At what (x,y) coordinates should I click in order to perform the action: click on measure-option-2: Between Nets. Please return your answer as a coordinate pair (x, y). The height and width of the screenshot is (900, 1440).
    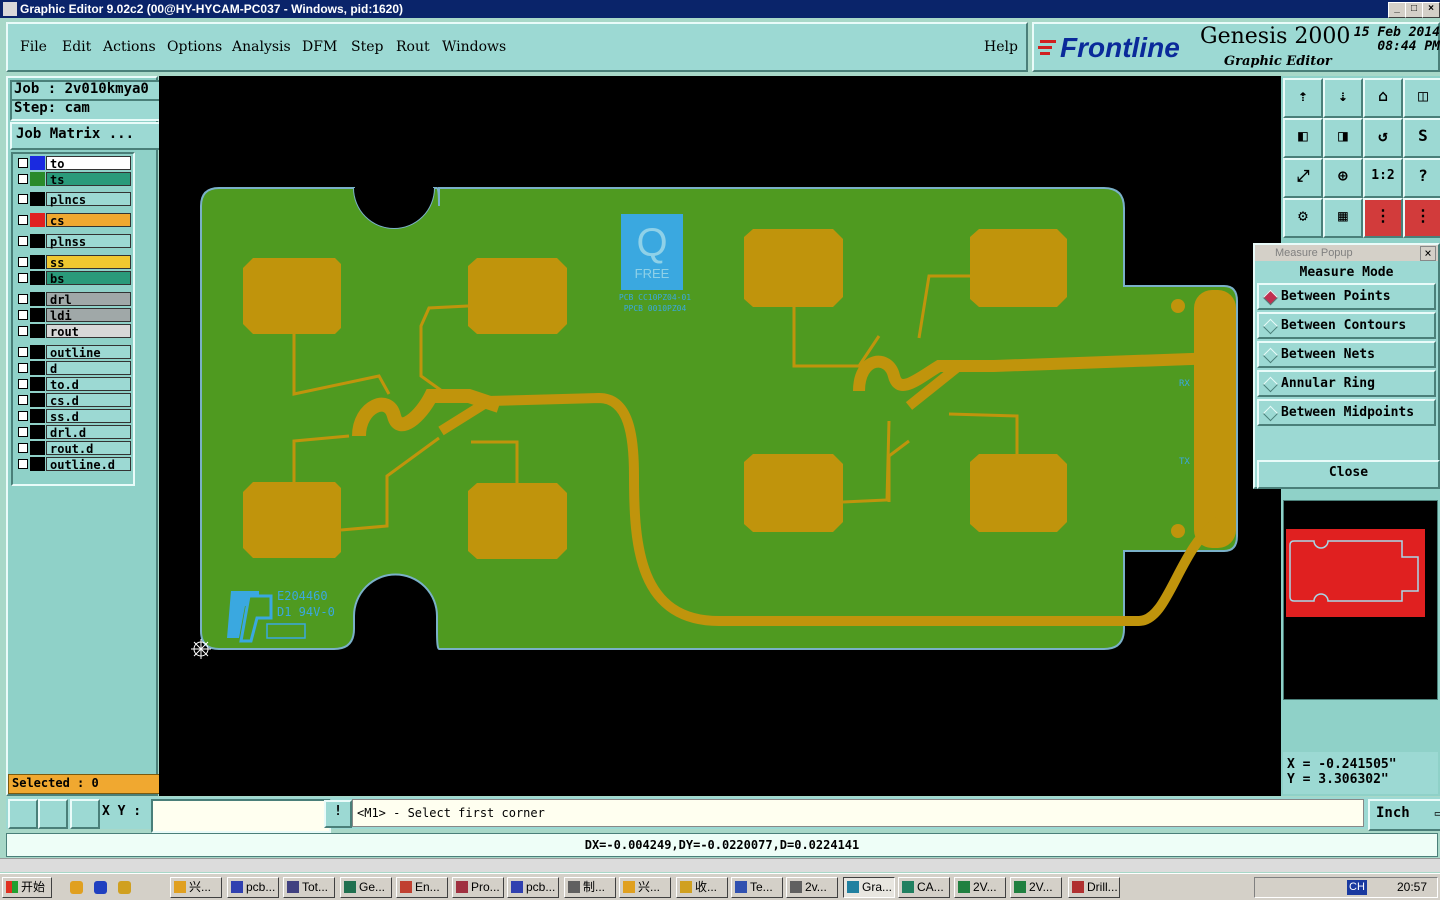
    Looking at the image, I should click on (1346, 354).